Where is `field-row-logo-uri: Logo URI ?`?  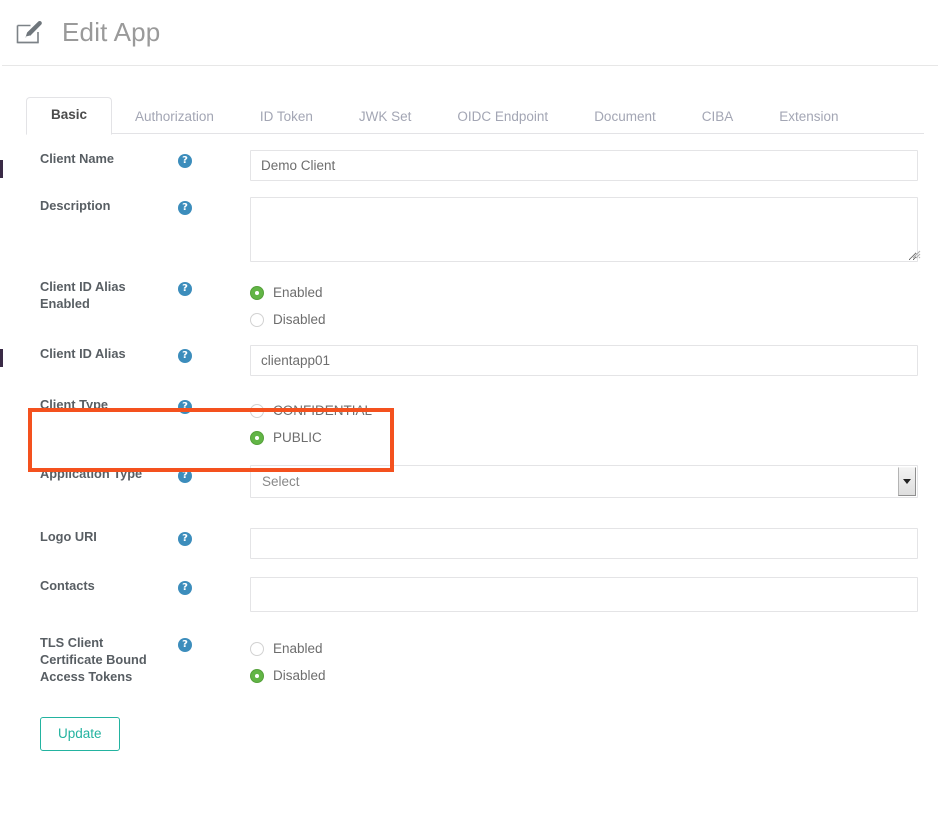 field-row-logo-uri: Logo URI ? is located at coordinates (470, 543).